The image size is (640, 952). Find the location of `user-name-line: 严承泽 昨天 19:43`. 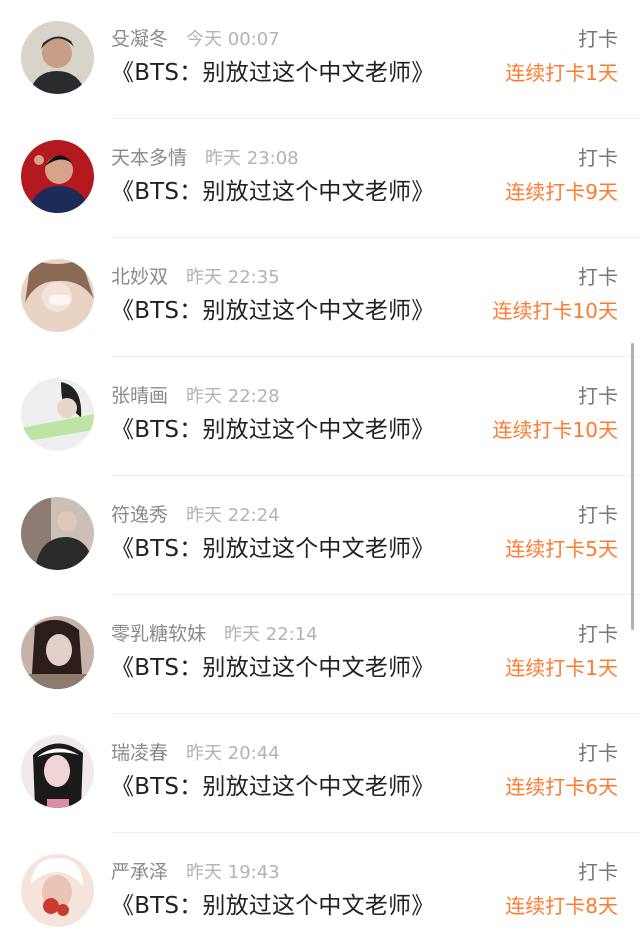

user-name-line: 严承泽 昨天 19:43 is located at coordinates (195, 872).